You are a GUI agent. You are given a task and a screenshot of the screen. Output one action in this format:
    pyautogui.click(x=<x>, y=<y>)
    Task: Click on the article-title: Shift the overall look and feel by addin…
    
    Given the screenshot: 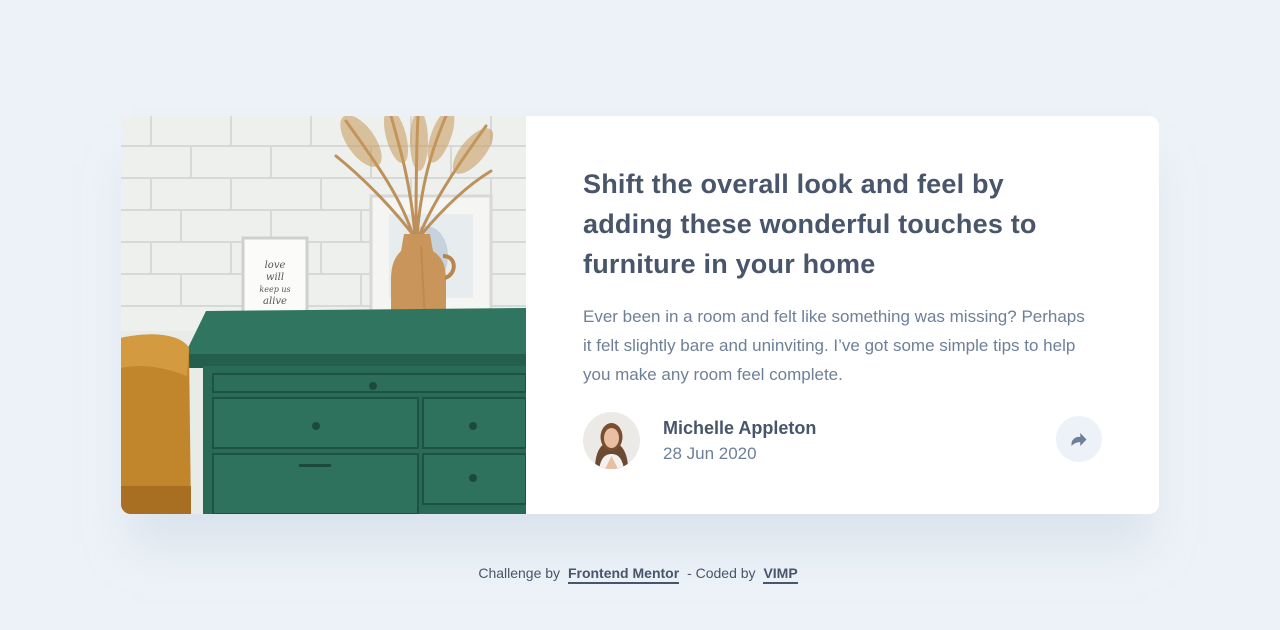 What is the action you would take?
    pyautogui.click(x=810, y=224)
    